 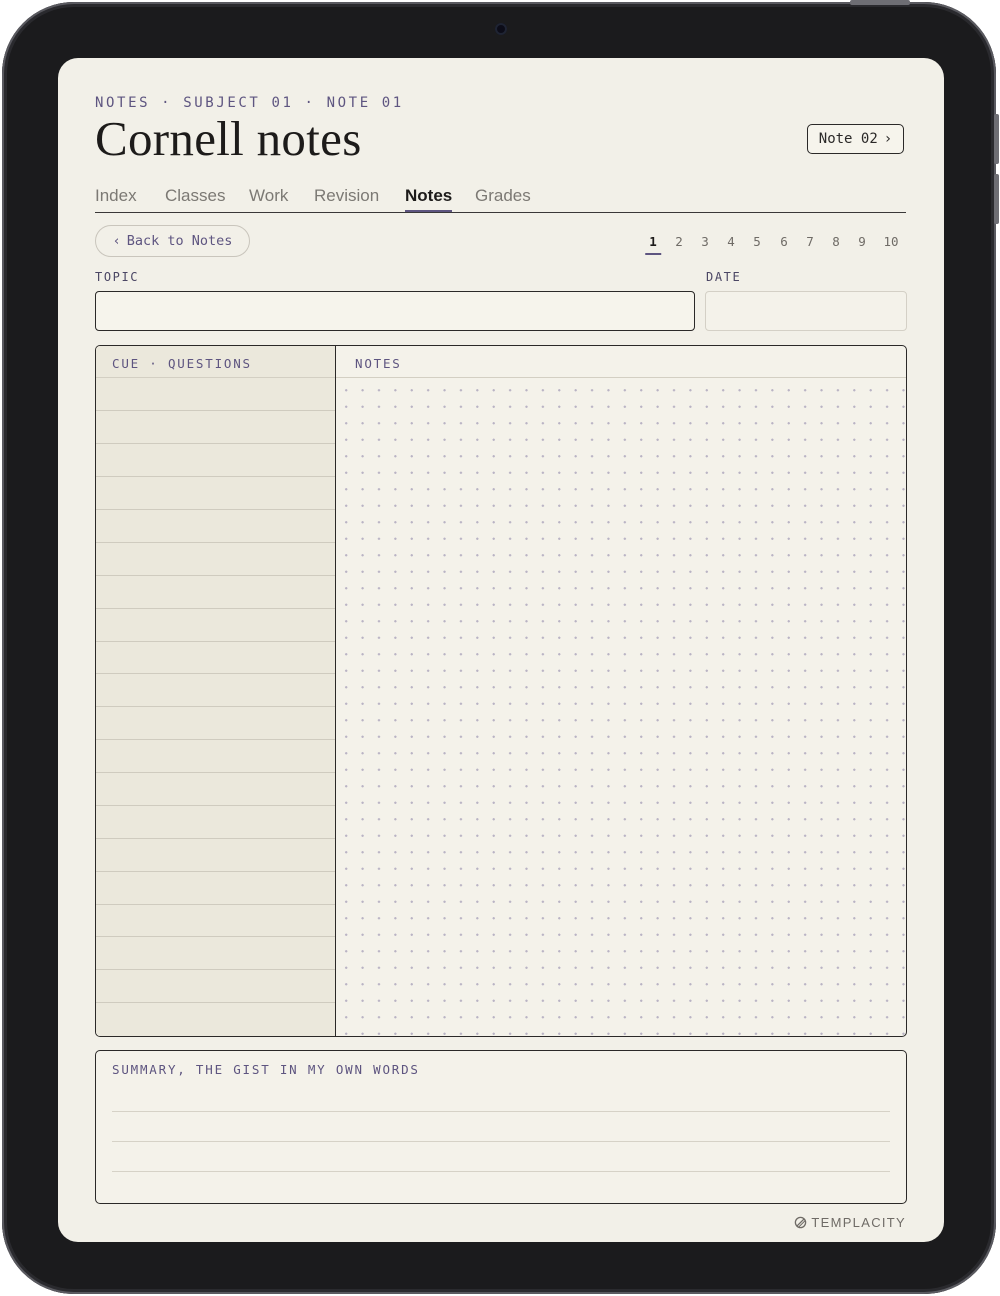 I want to click on chevron-right-icon: ›, so click(x=888, y=139).